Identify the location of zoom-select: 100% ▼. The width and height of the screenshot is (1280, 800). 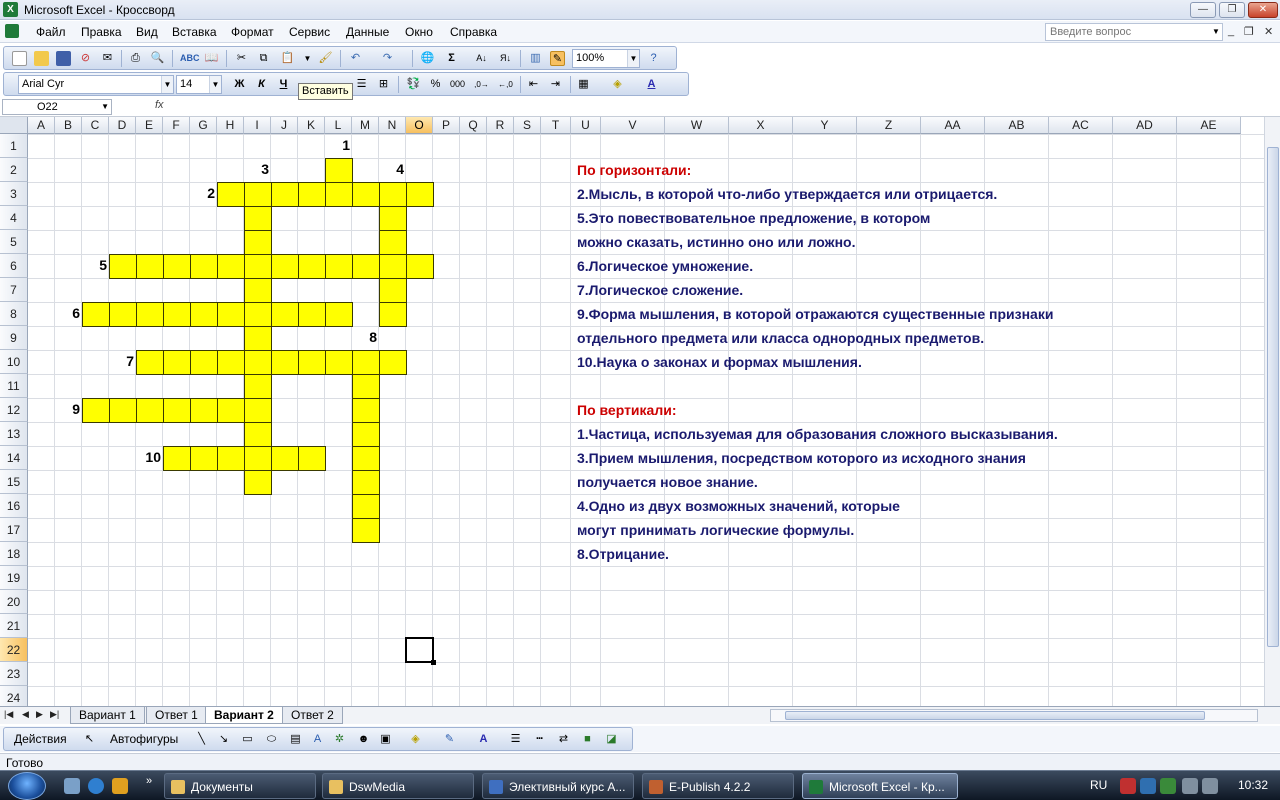
(606, 58).